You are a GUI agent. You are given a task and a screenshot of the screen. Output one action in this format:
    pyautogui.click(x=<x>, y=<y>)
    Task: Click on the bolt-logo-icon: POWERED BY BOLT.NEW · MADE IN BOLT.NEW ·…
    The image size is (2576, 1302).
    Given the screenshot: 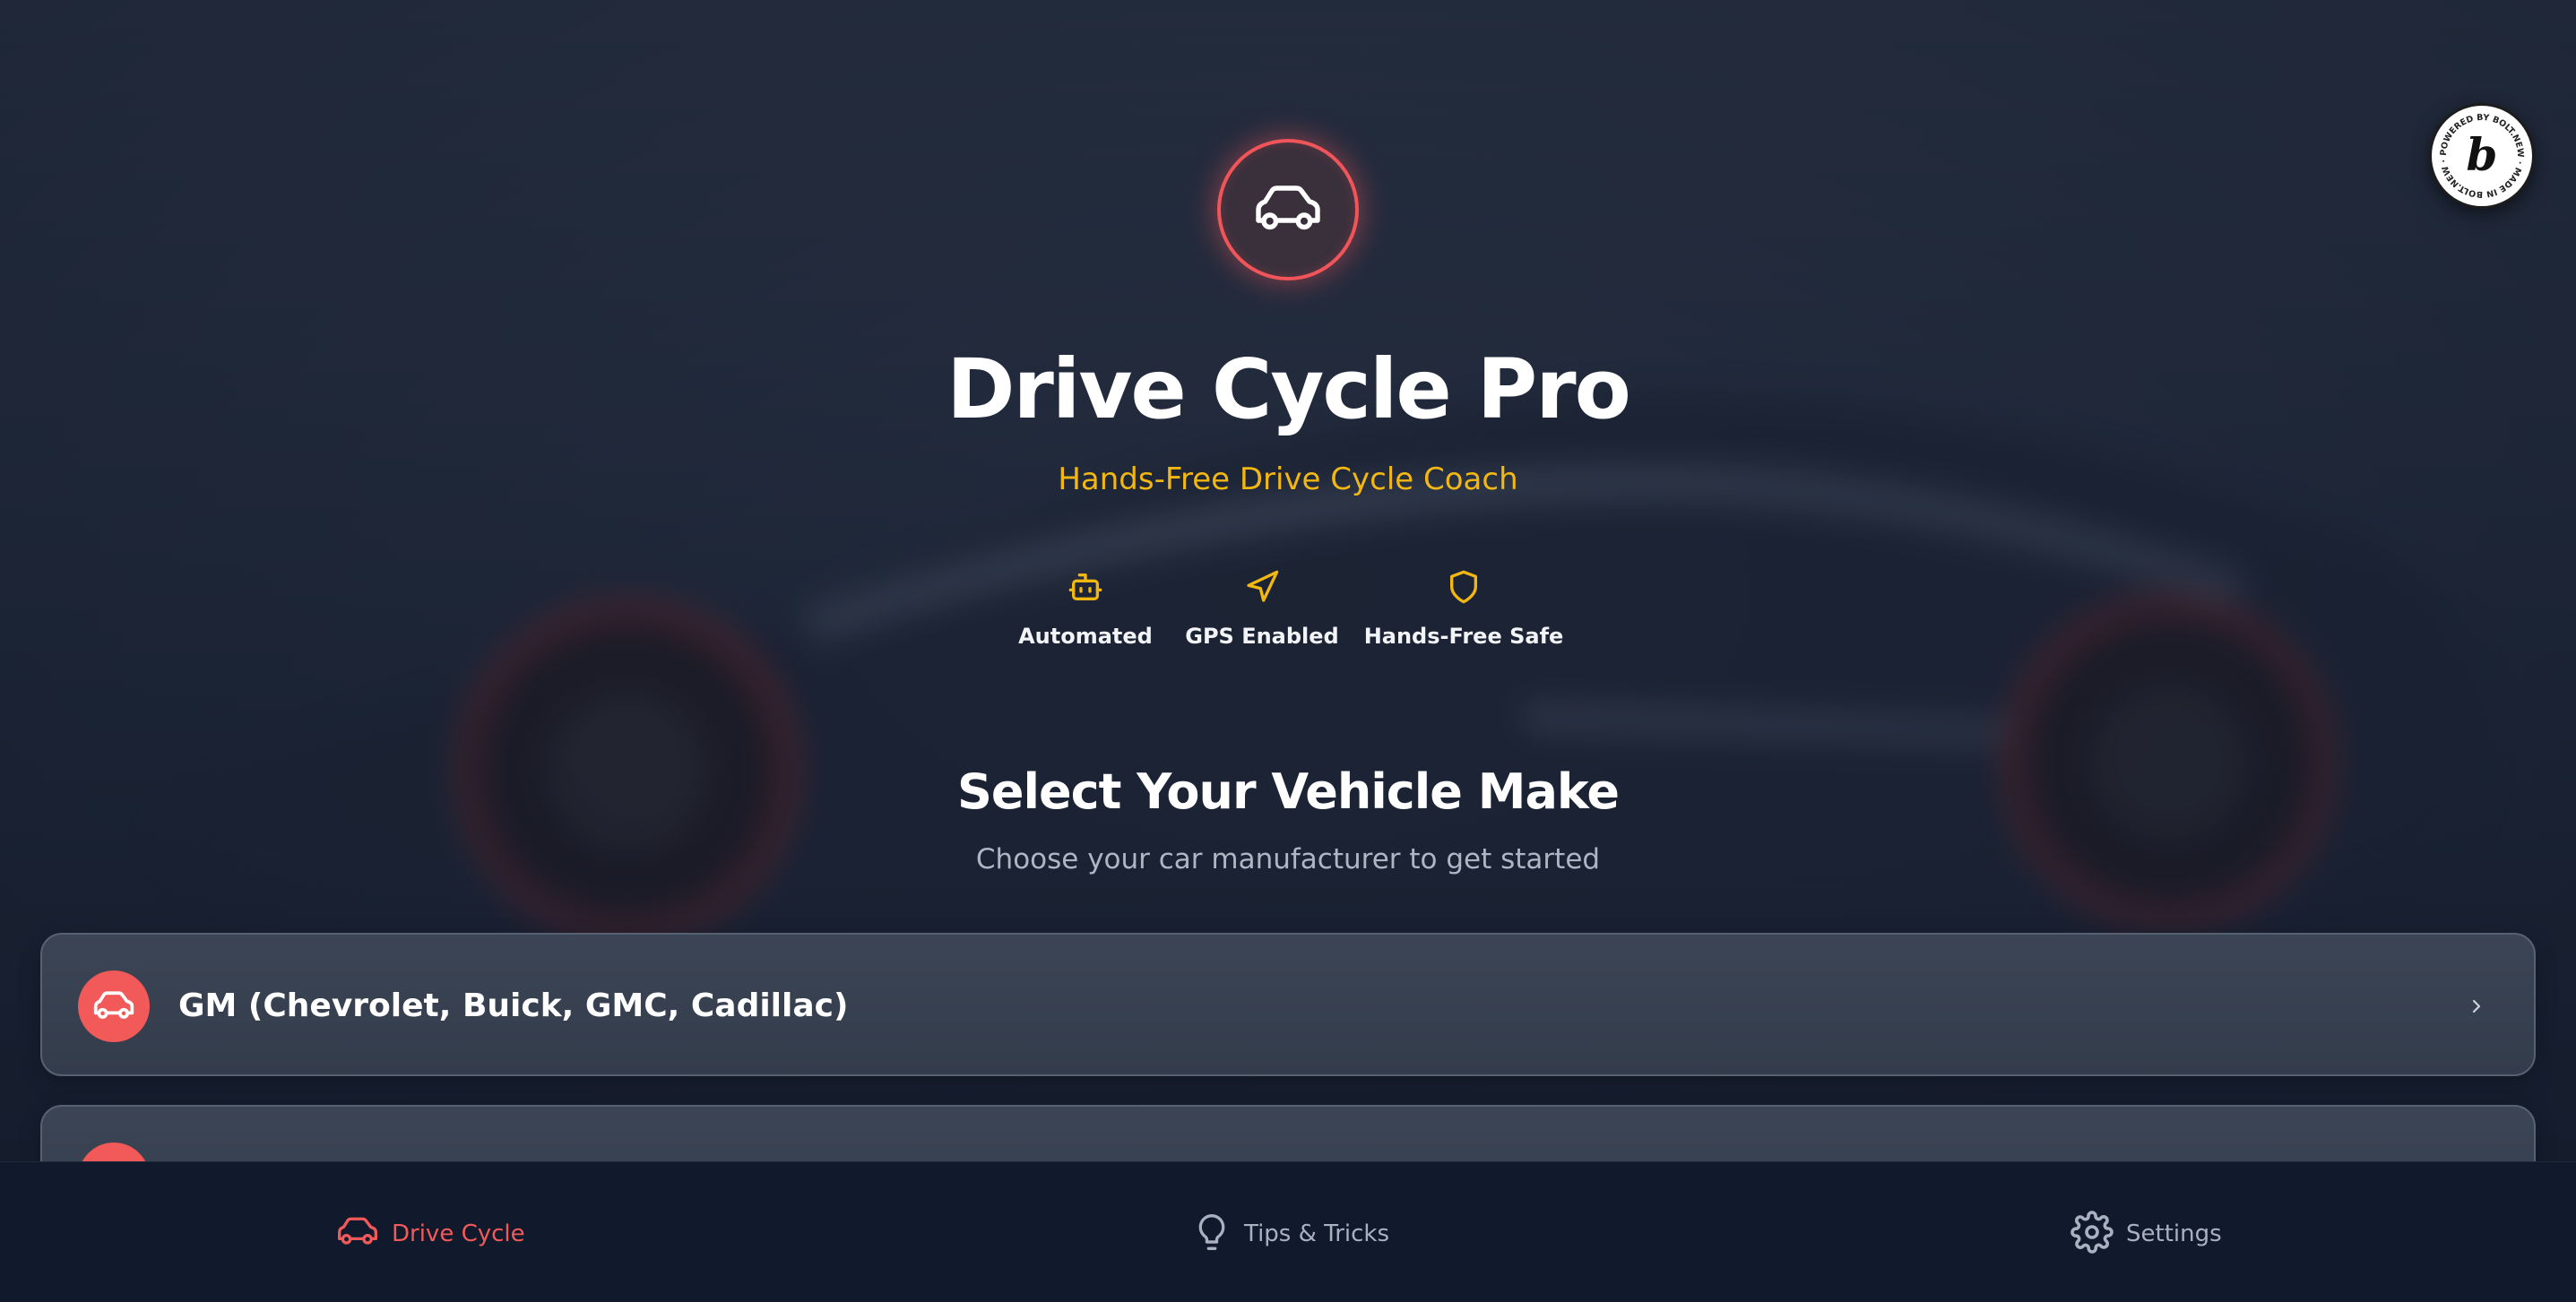 What is the action you would take?
    pyautogui.click(x=2481, y=156)
    